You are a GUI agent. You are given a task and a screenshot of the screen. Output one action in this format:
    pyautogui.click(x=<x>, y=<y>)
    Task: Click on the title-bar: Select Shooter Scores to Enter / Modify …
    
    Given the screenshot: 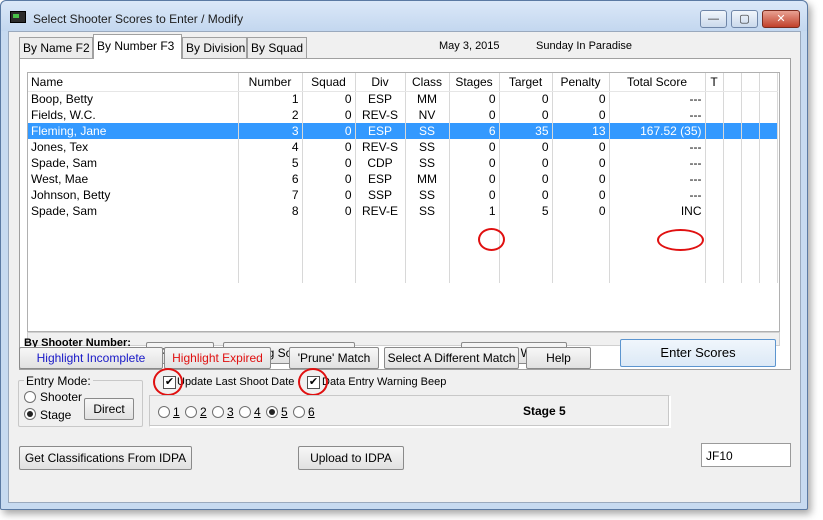 What is the action you would take?
    pyautogui.click(x=404, y=16)
    